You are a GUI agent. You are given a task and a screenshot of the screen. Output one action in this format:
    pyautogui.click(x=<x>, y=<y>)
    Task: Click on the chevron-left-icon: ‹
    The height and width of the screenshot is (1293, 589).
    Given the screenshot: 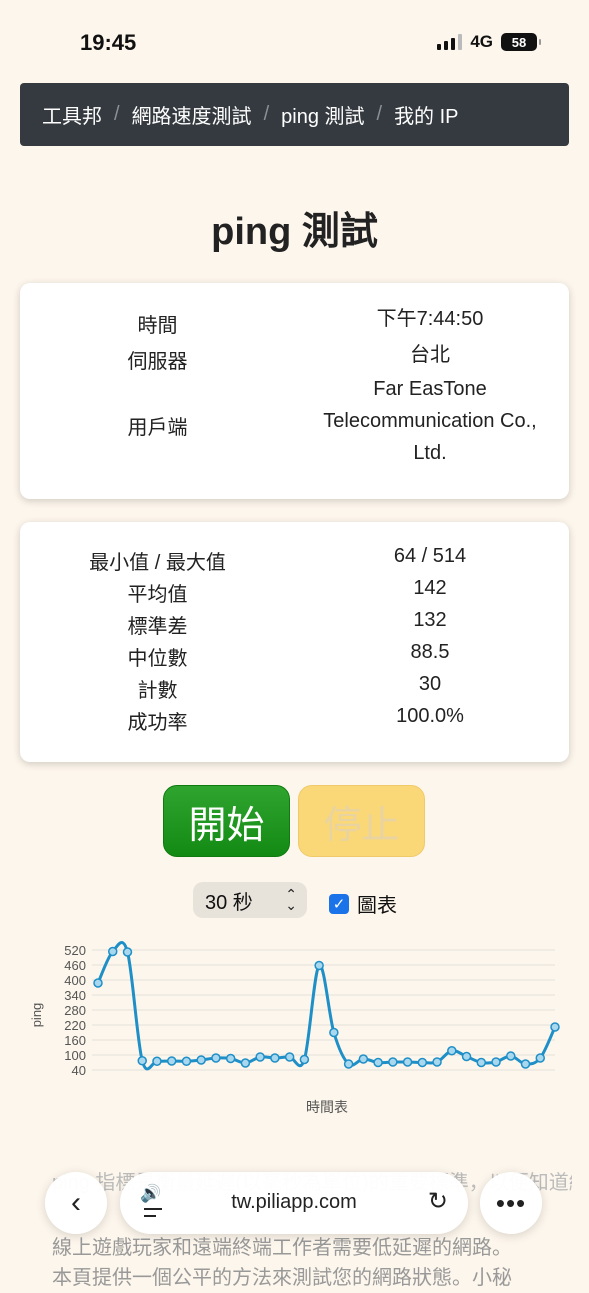 What is the action you would take?
    pyautogui.click(x=76, y=1202)
    